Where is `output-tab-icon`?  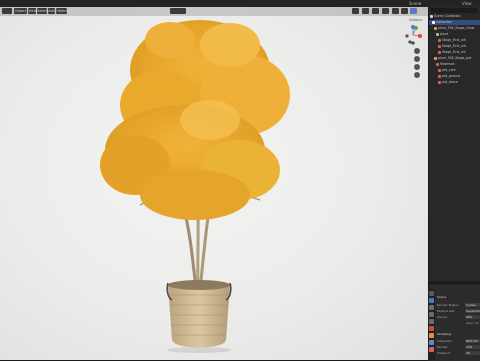
output-tab-icon is located at coordinates (431, 307).